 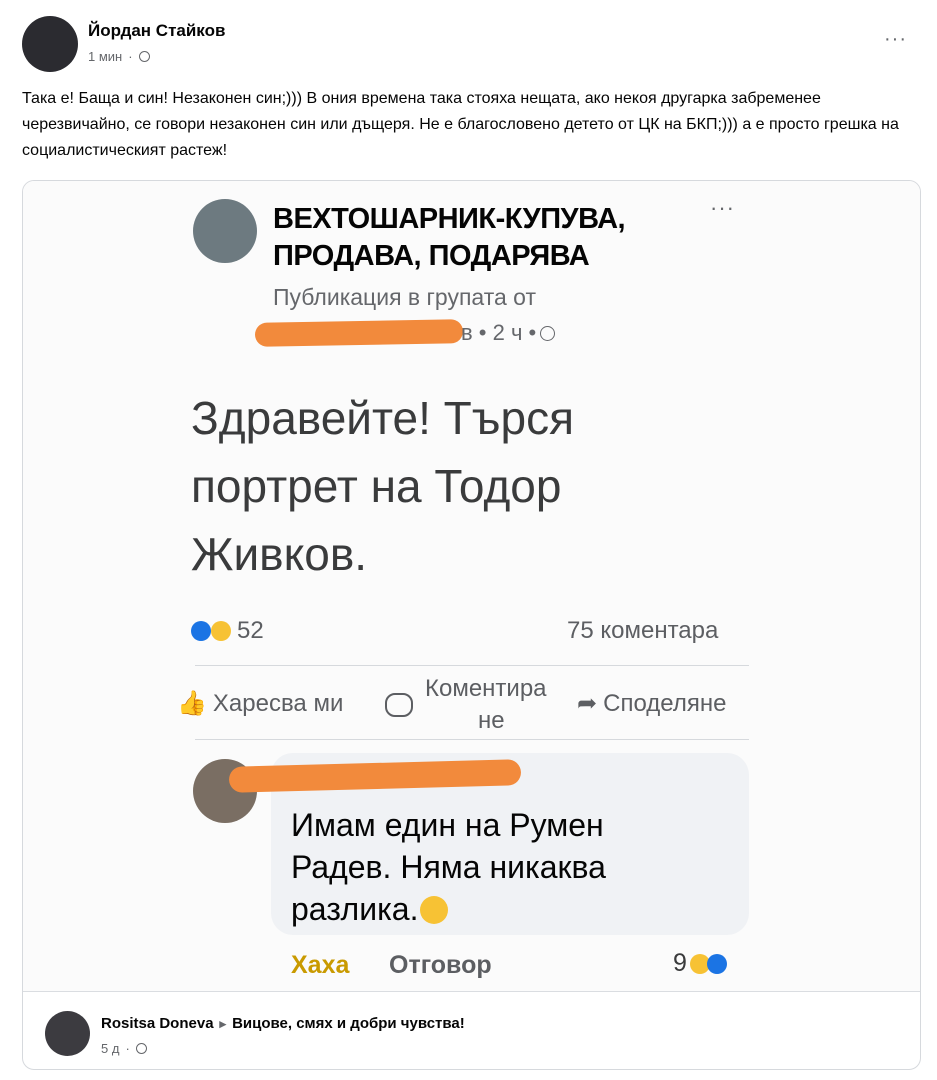 I want to click on comment-label-line-1: Коментира, so click(x=486, y=688).